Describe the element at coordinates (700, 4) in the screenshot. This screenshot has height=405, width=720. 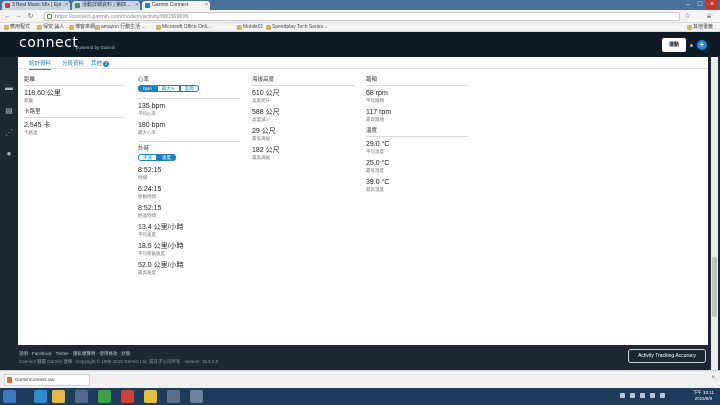
I see `maximize-button: □` at that location.